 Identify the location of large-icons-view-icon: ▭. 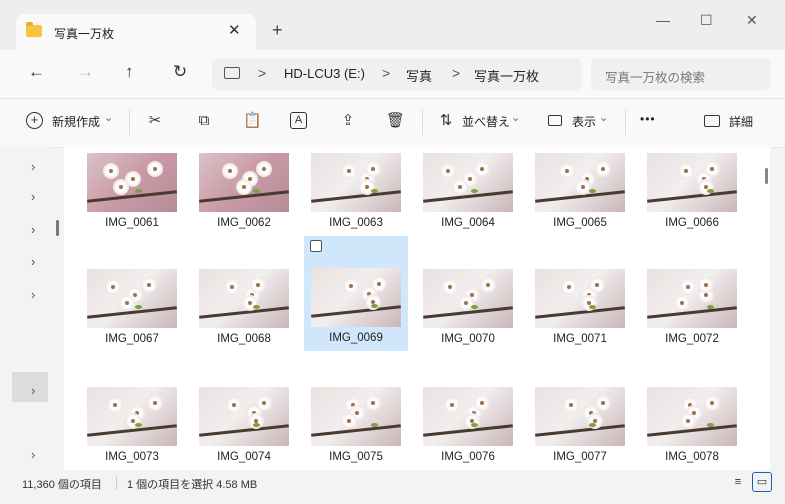
(762, 482).